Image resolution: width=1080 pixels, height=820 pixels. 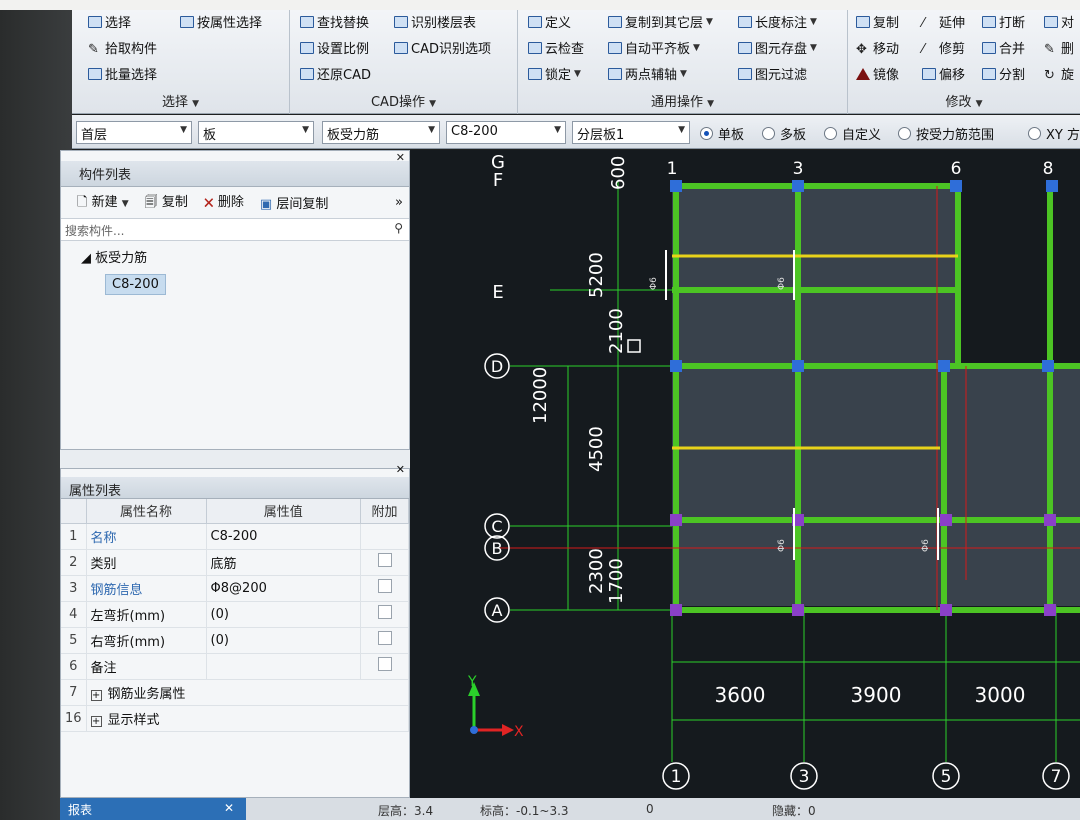 I want to click on dim-3000: 3000, so click(x=1000, y=695).